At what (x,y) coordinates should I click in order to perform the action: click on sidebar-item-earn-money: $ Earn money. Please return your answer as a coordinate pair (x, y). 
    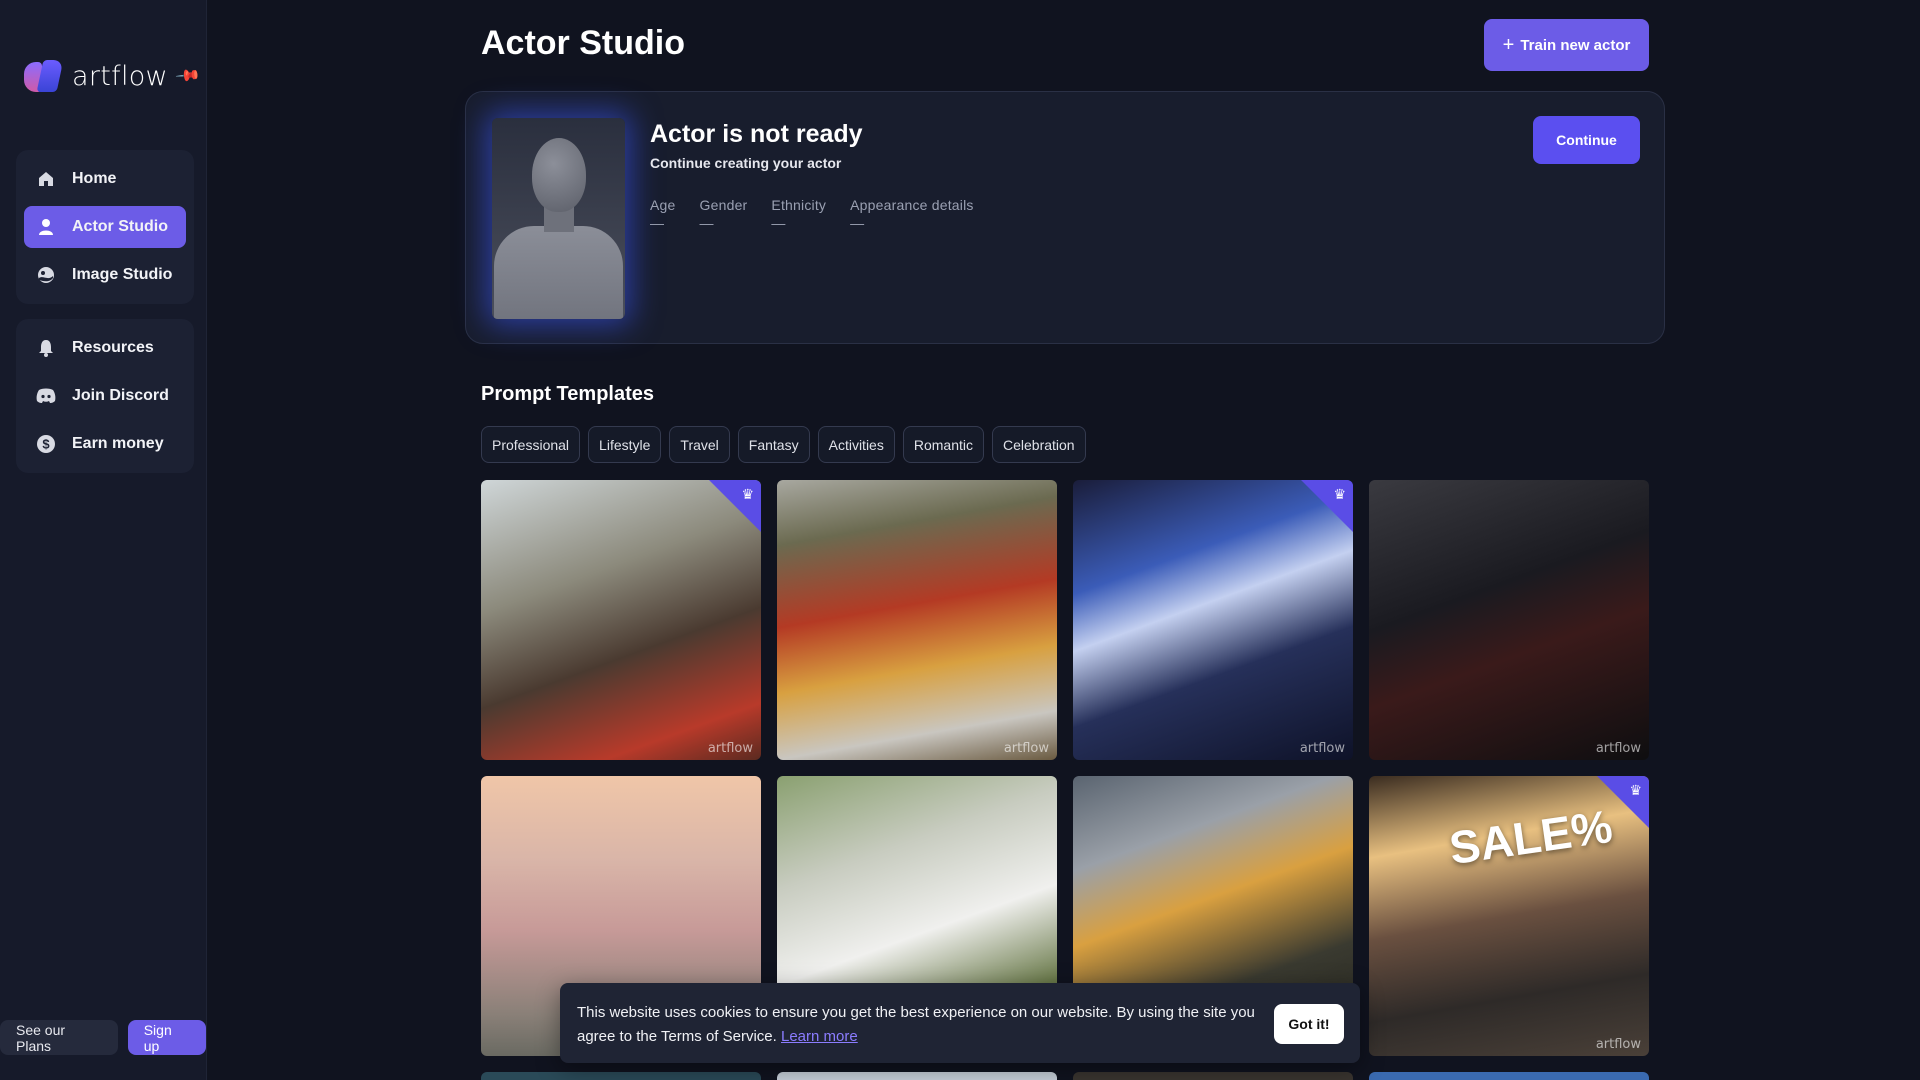
    Looking at the image, I should click on (105, 444).